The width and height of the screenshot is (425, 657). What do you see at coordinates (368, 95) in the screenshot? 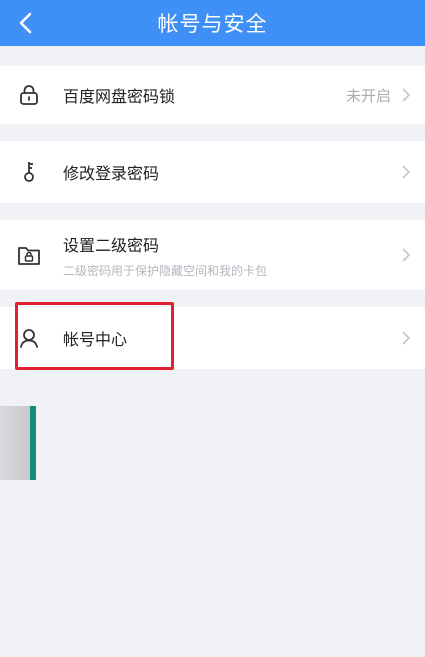
I see `password-lock-status: 未开启` at bounding box center [368, 95].